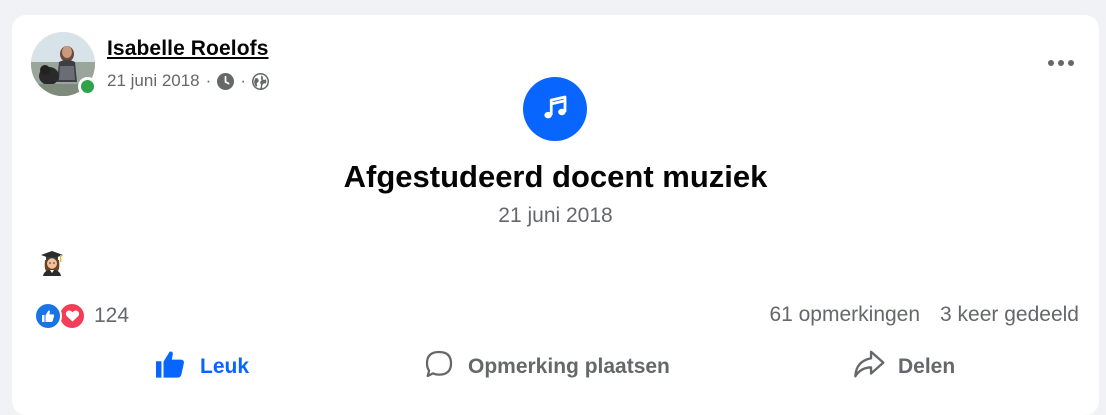 This screenshot has height=415, width=1106. What do you see at coordinates (188, 49) in the screenshot?
I see `author-name: Isabelle Roelofs` at bounding box center [188, 49].